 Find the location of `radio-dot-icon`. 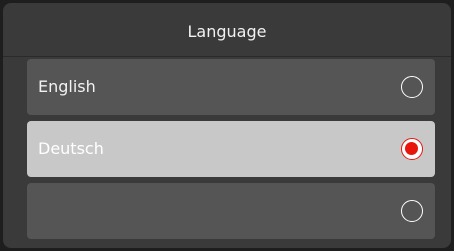

radio-dot-icon is located at coordinates (411, 148).